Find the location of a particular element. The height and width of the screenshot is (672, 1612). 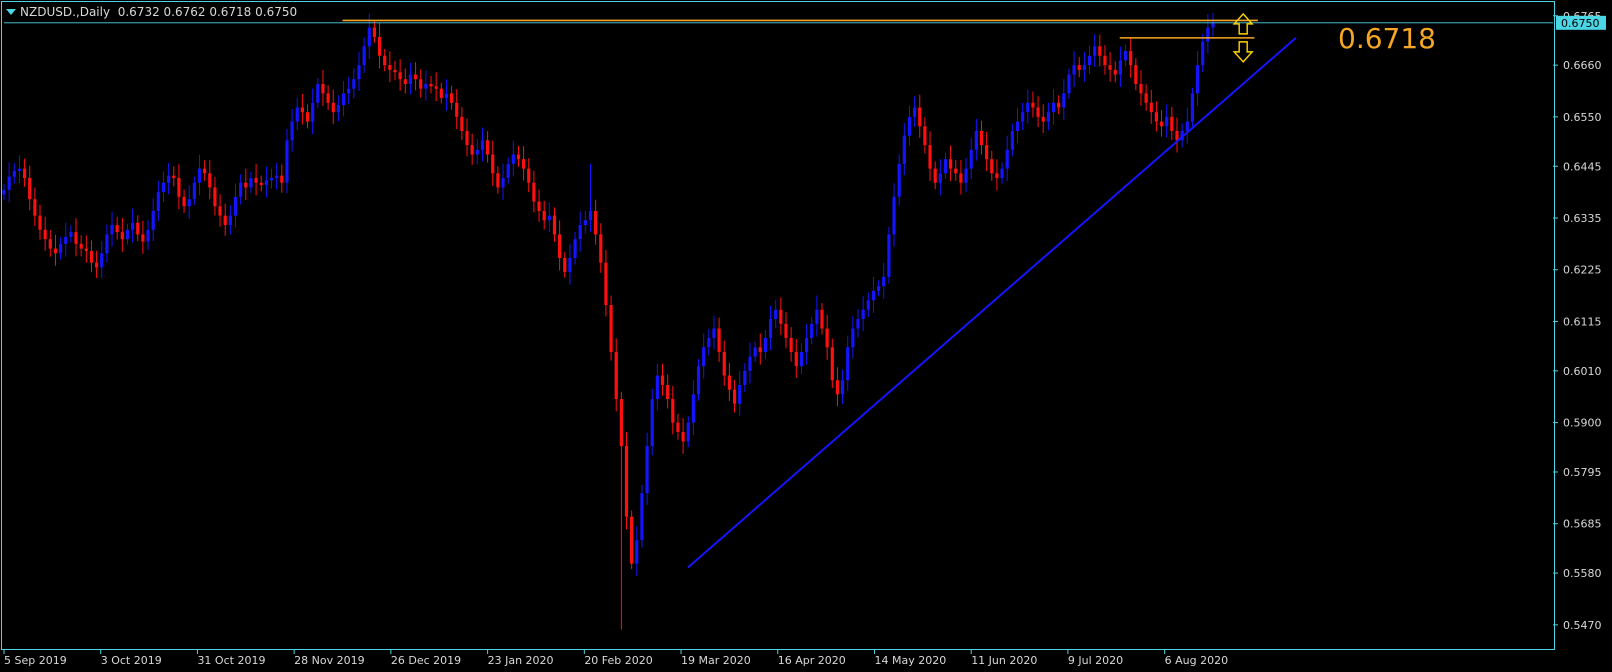

y-tick-label: 0.6660 is located at coordinates (1582, 65).